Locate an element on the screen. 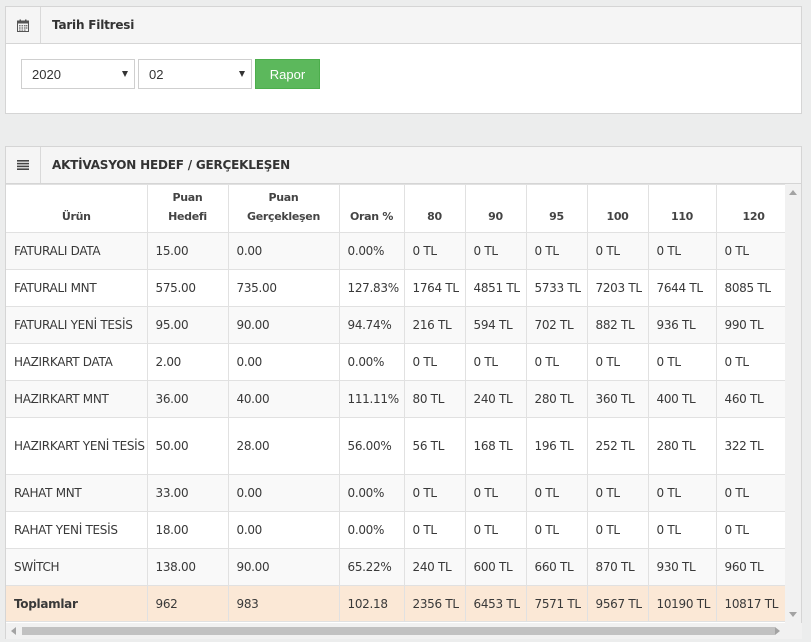  table-cell-oran: 111.11% is located at coordinates (371, 399).